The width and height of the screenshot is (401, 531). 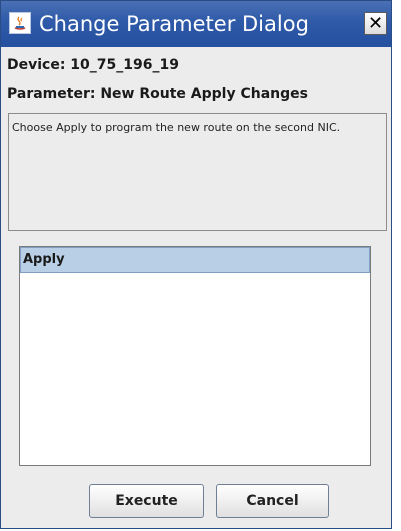 What do you see at coordinates (20, 23) in the screenshot?
I see `java-app-icon` at bounding box center [20, 23].